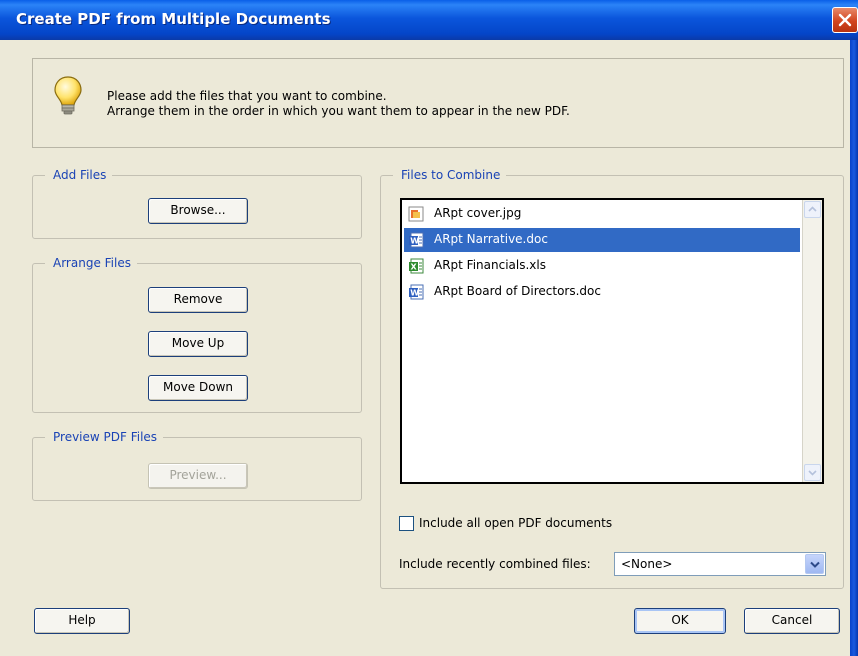 Image resolution: width=858 pixels, height=656 pixels. I want to click on cancel-button: Cancel, so click(792, 621).